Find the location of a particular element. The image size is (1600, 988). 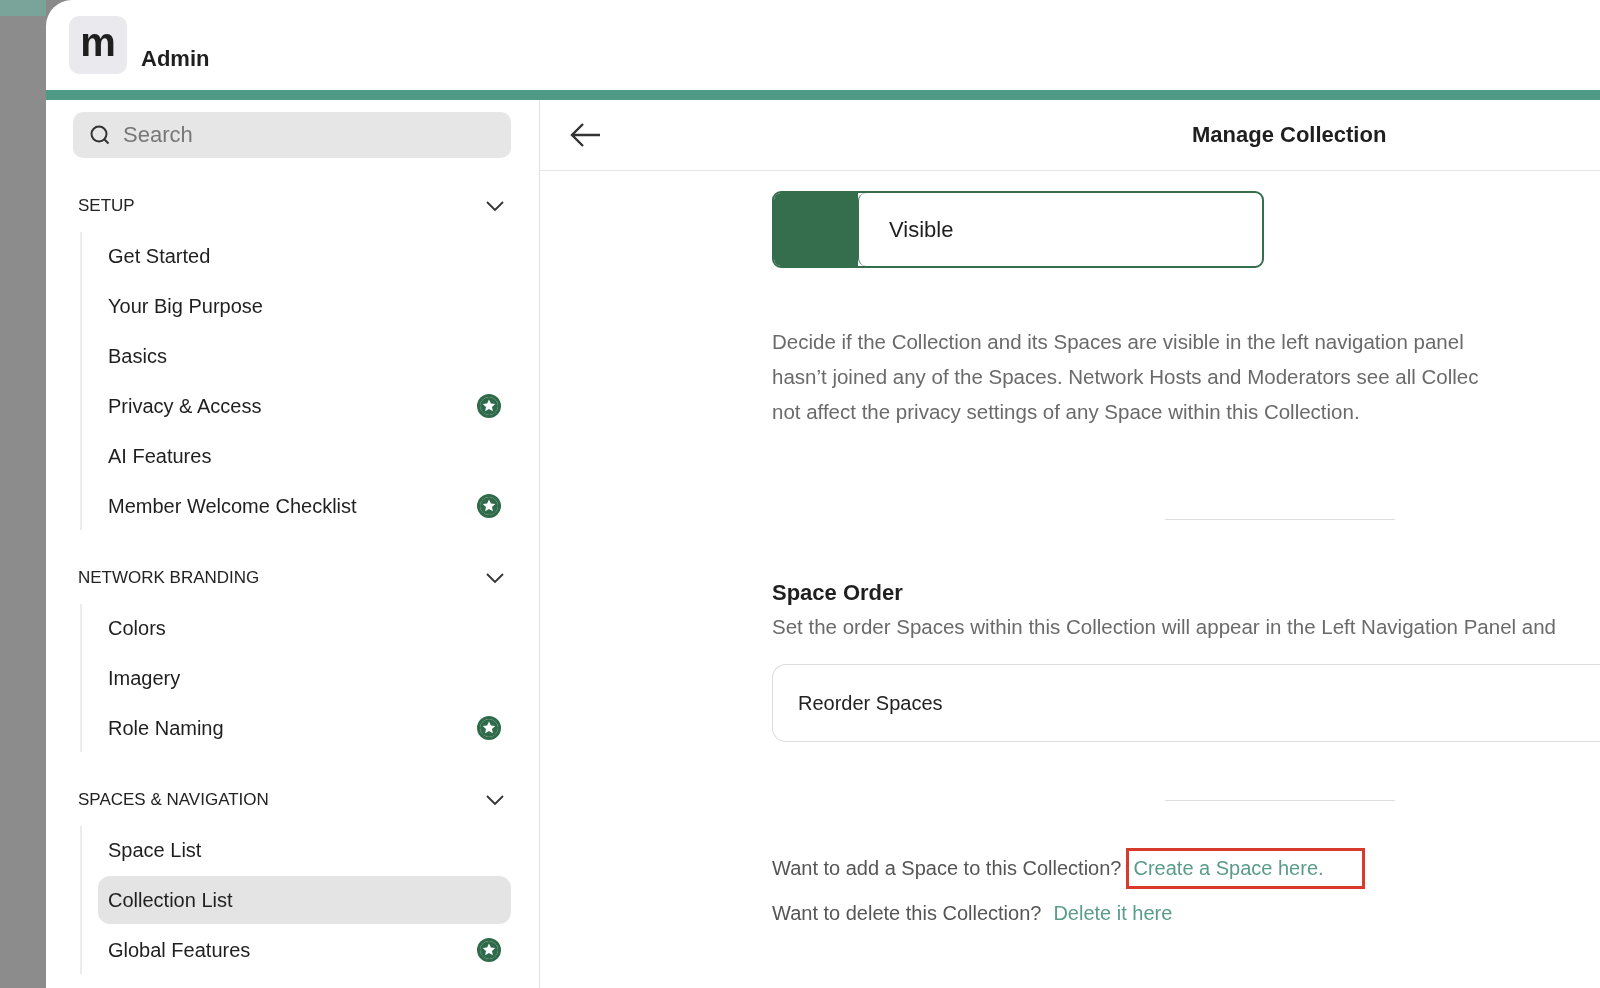

sidebar-item: Space List is located at coordinates (304, 850).